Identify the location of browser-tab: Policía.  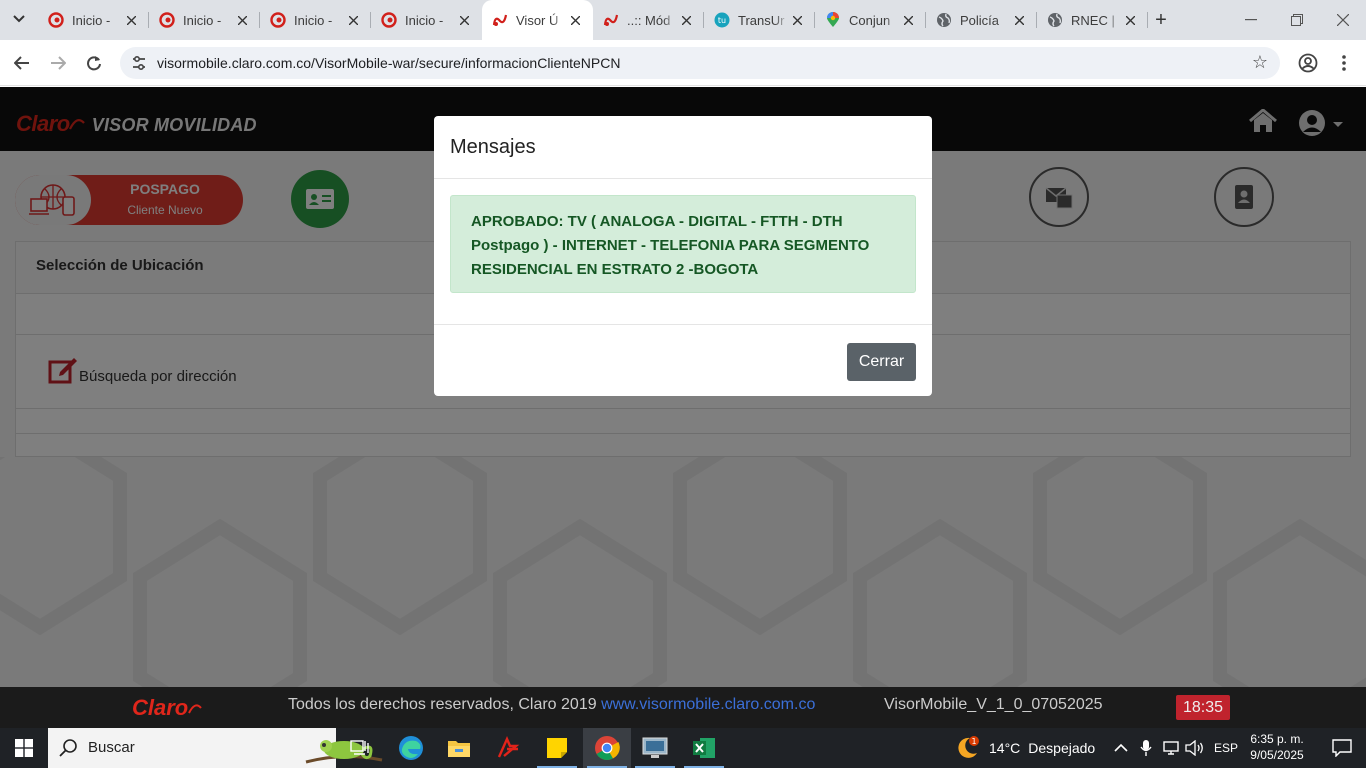
(981, 20).